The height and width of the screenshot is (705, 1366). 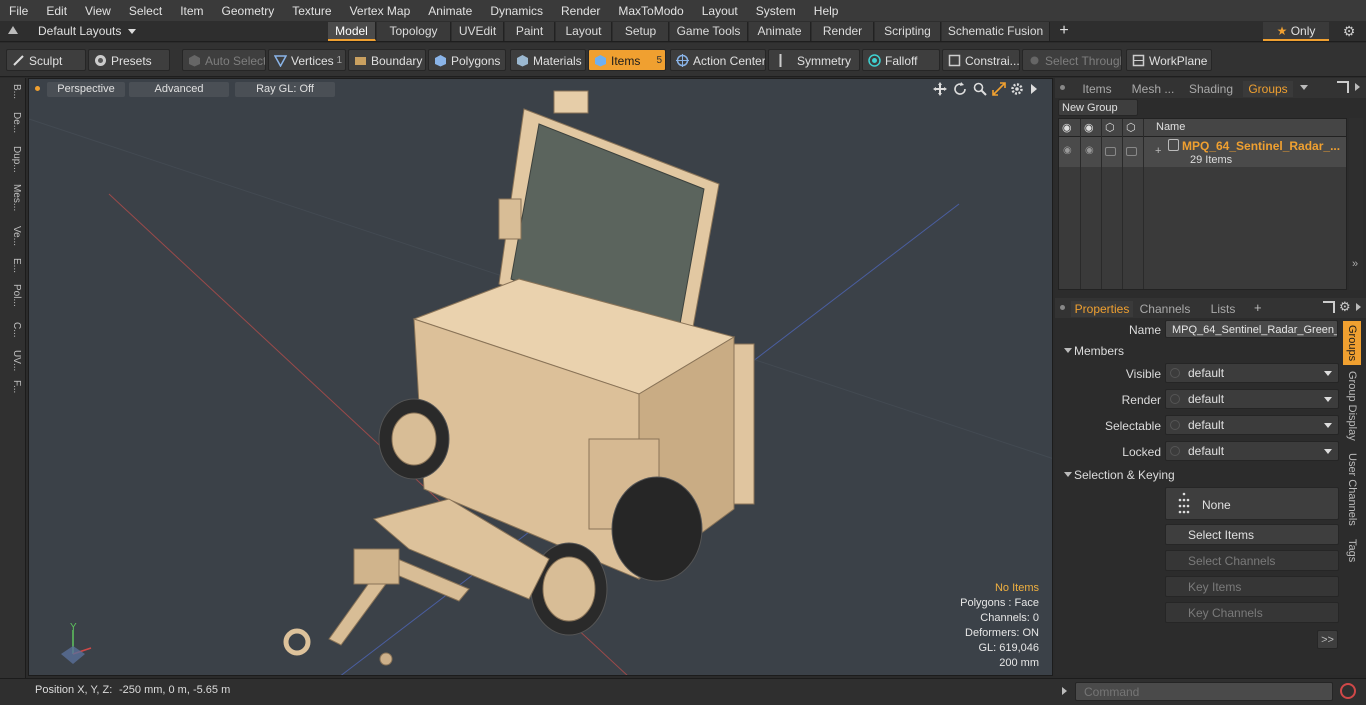 I want to click on name-input: MPQ_64_Sentinel_Radar_Green_, so click(x=1251, y=329).